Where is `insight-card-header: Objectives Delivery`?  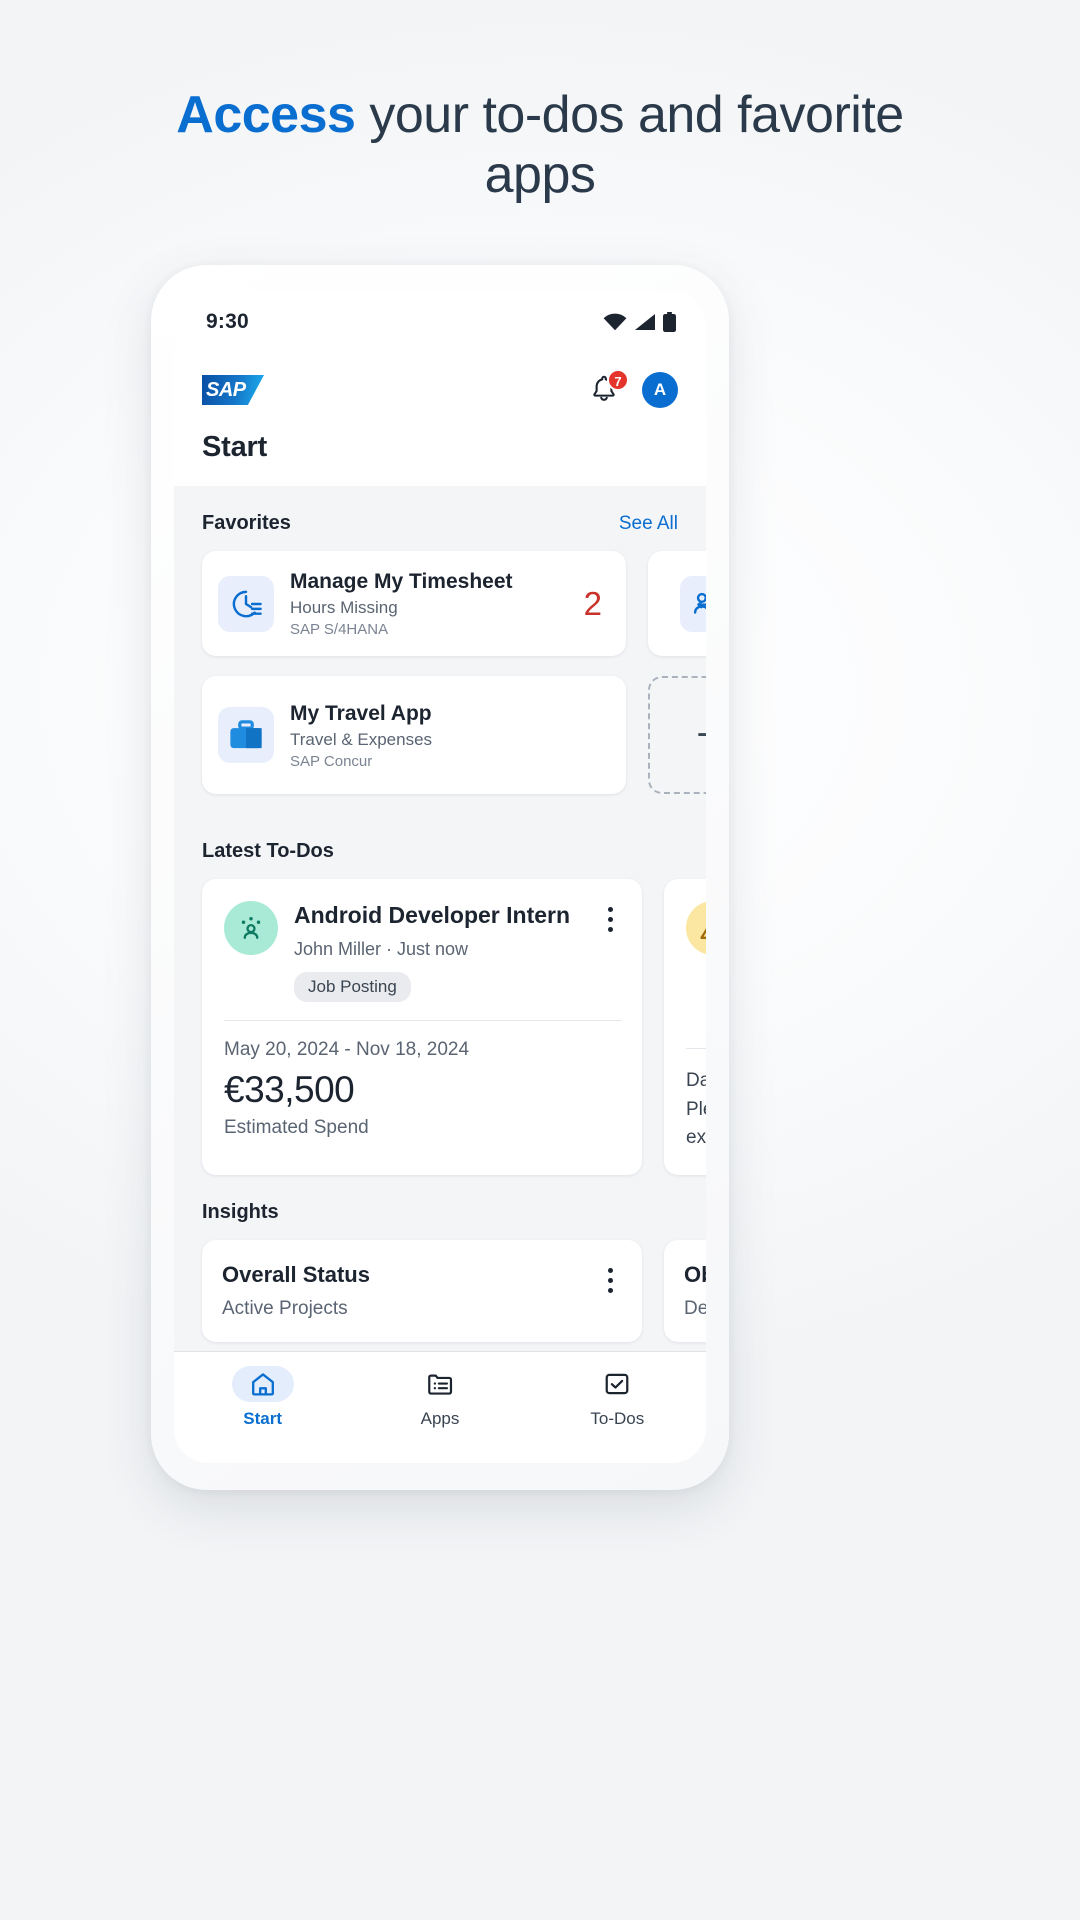
insight-card-header: Objectives Delivery is located at coordinates (695, 1291).